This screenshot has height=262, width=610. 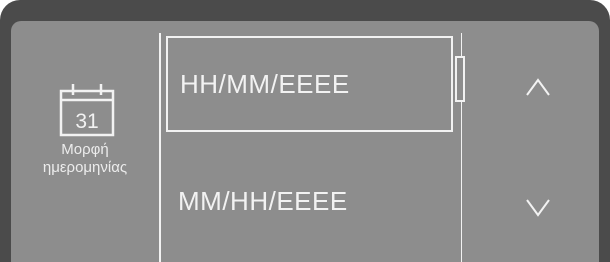 I want to click on calendar-day: 31, so click(x=86, y=121).